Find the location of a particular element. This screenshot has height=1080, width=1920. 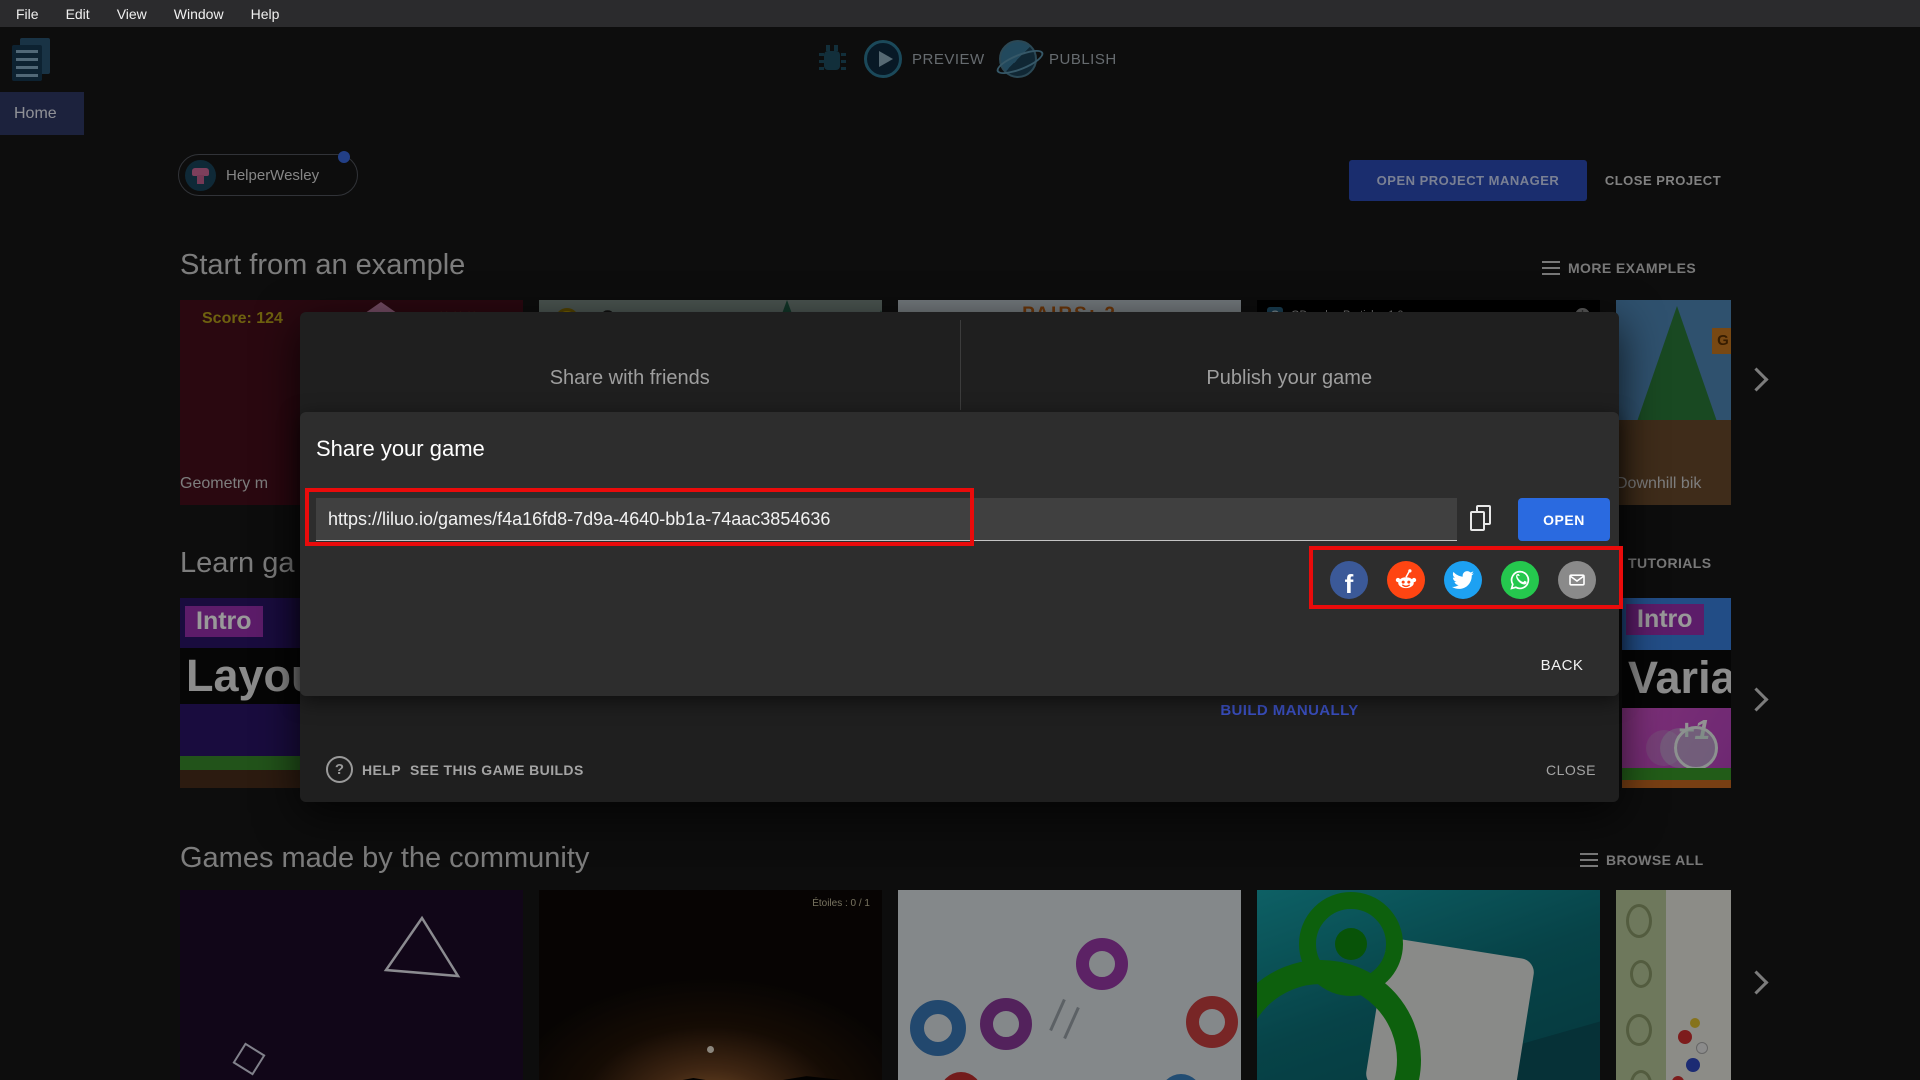

twitter-icon is located at coordinates (1463, 580).